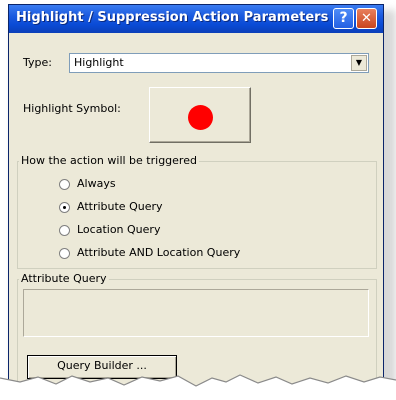 This screenshot has width=396, height=400. I want to click on trigger-group-legend: How the action will be triggered, so click(109, 160).